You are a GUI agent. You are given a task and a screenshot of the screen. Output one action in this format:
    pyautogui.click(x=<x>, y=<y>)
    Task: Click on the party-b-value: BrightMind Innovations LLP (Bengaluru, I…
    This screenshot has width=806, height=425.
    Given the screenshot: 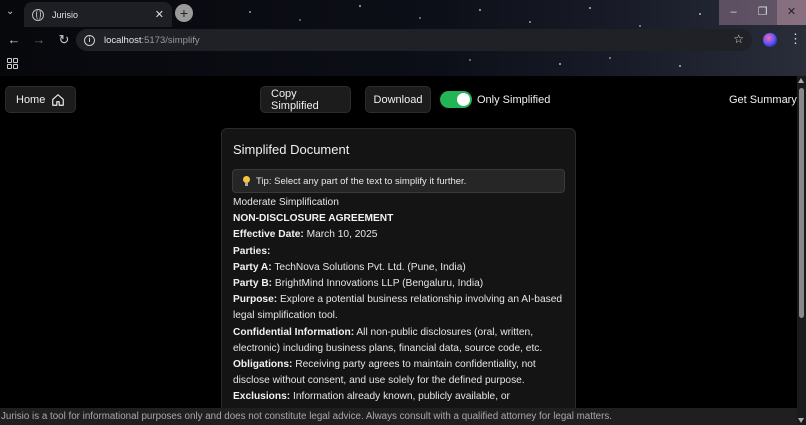 What is the action you would take?
    pyautogui.click(x=379, y=284)
    